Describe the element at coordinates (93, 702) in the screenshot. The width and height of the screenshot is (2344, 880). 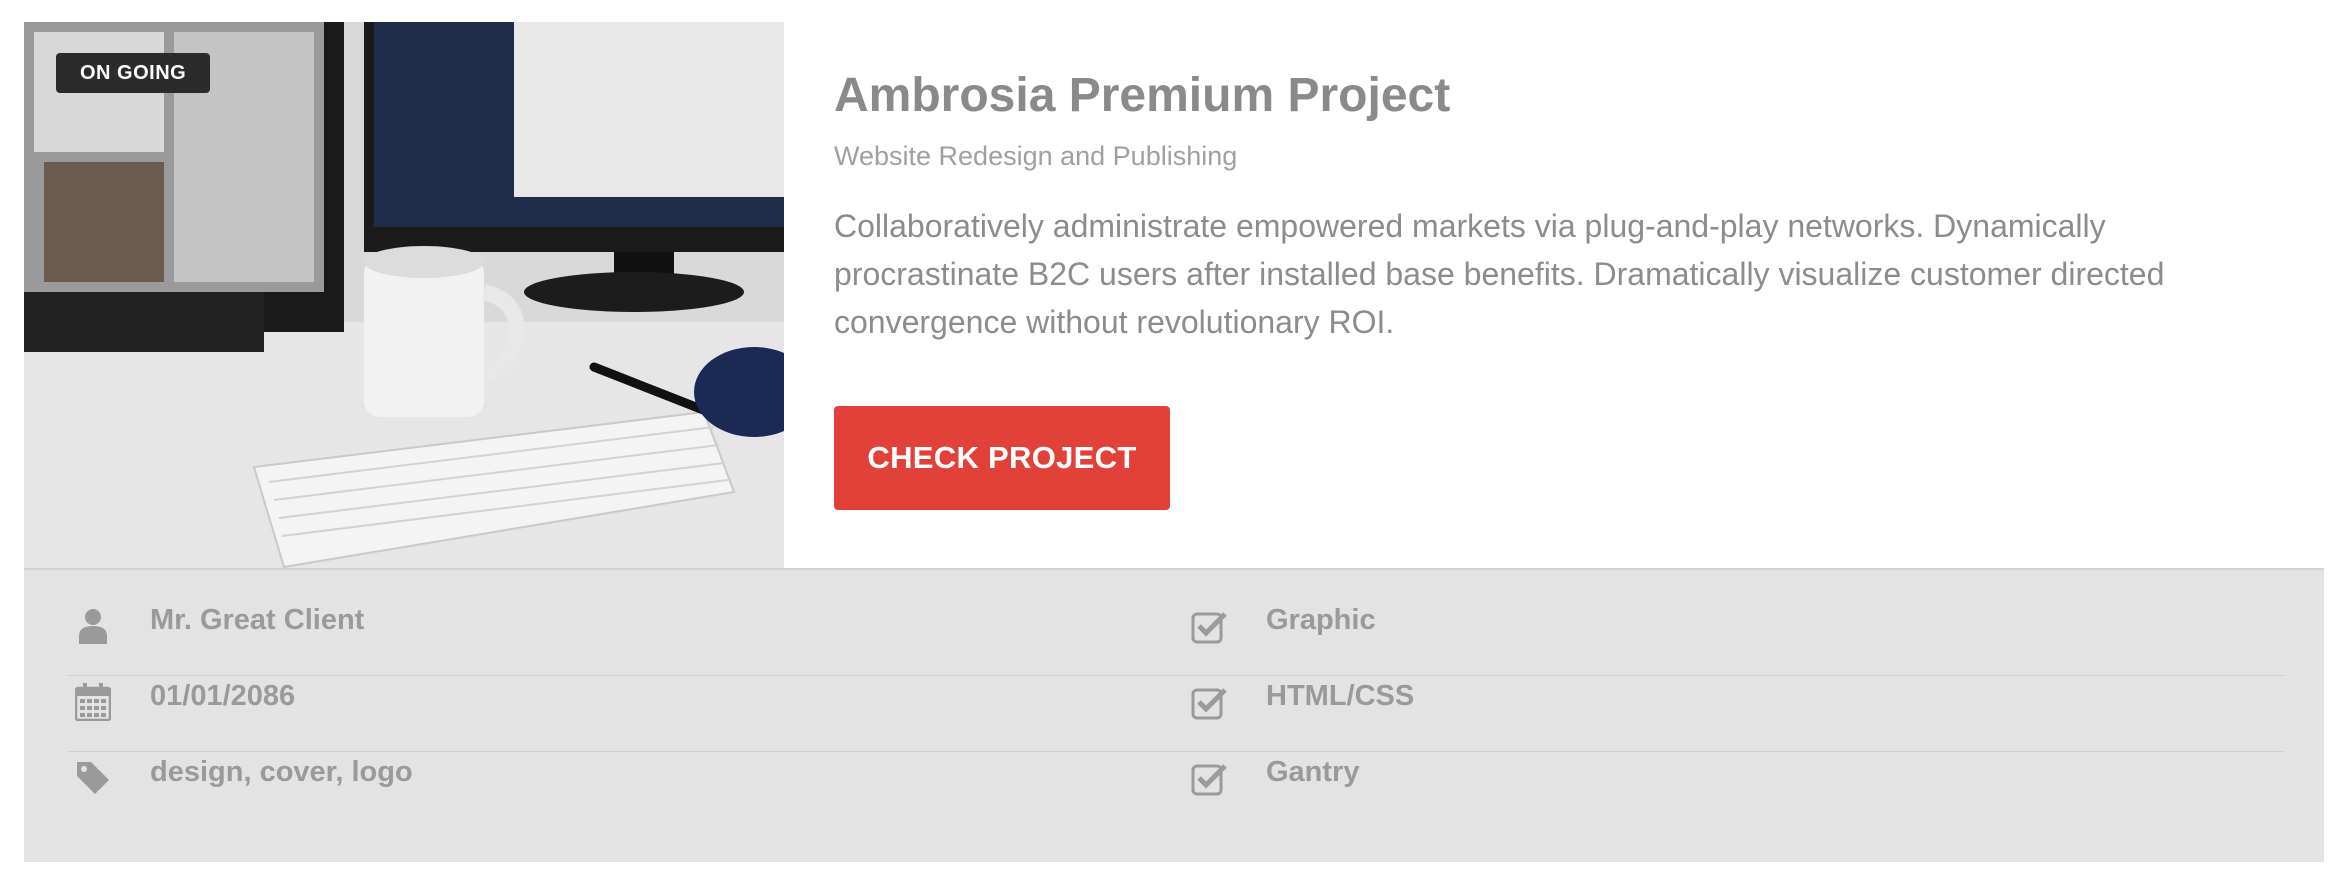
I see `calendar-icon` at that location.